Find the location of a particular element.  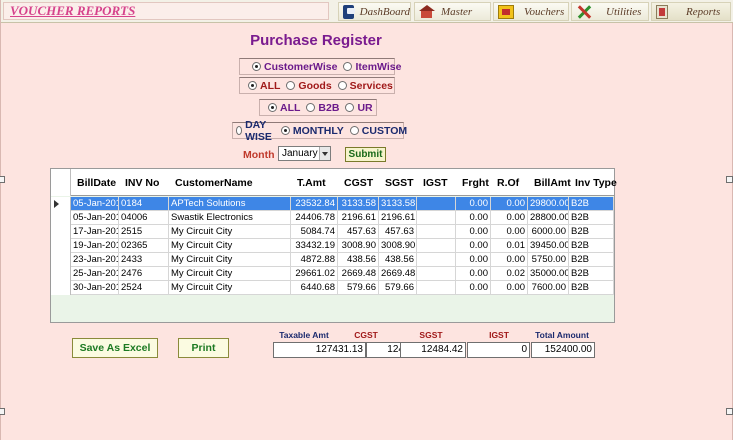

table-cell: 4872.88 is located at coordinates (314, 260).